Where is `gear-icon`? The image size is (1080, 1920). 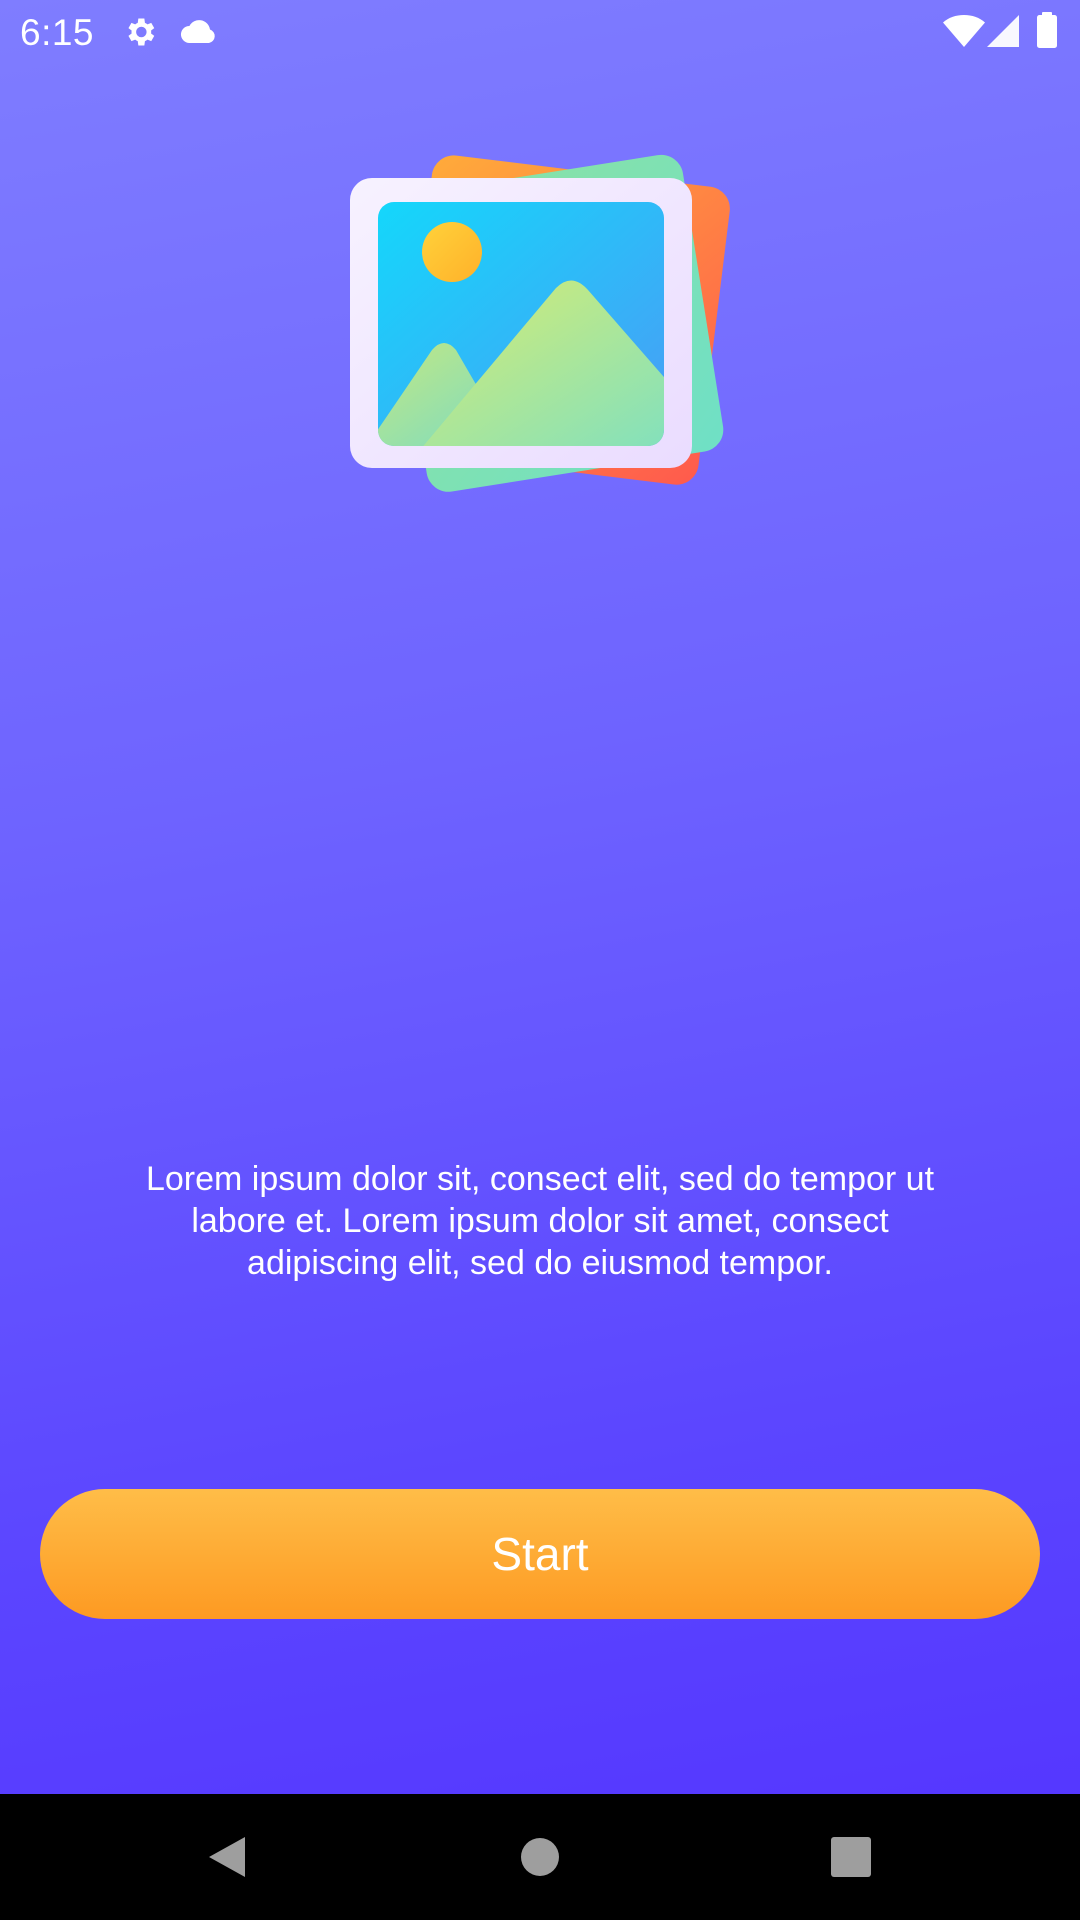
gear-icon is located at coordinates (140, 34).